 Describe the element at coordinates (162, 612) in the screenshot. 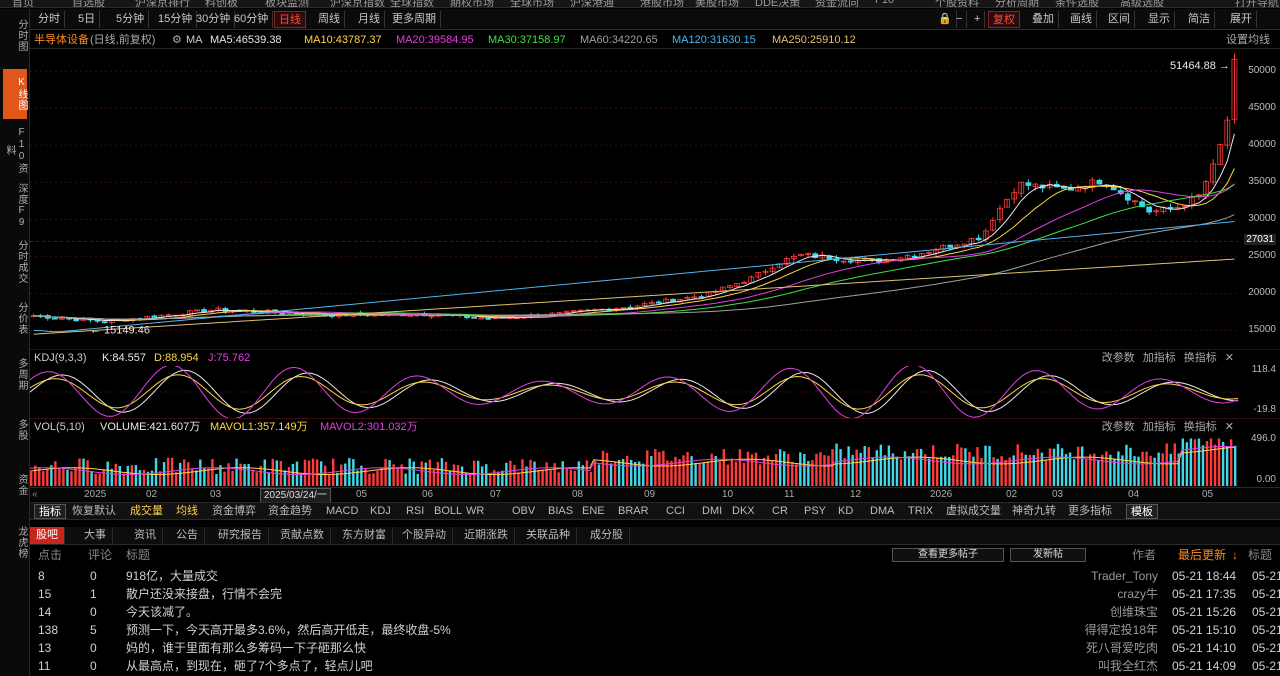

I see `post-title: 今天该减了。` at that location.